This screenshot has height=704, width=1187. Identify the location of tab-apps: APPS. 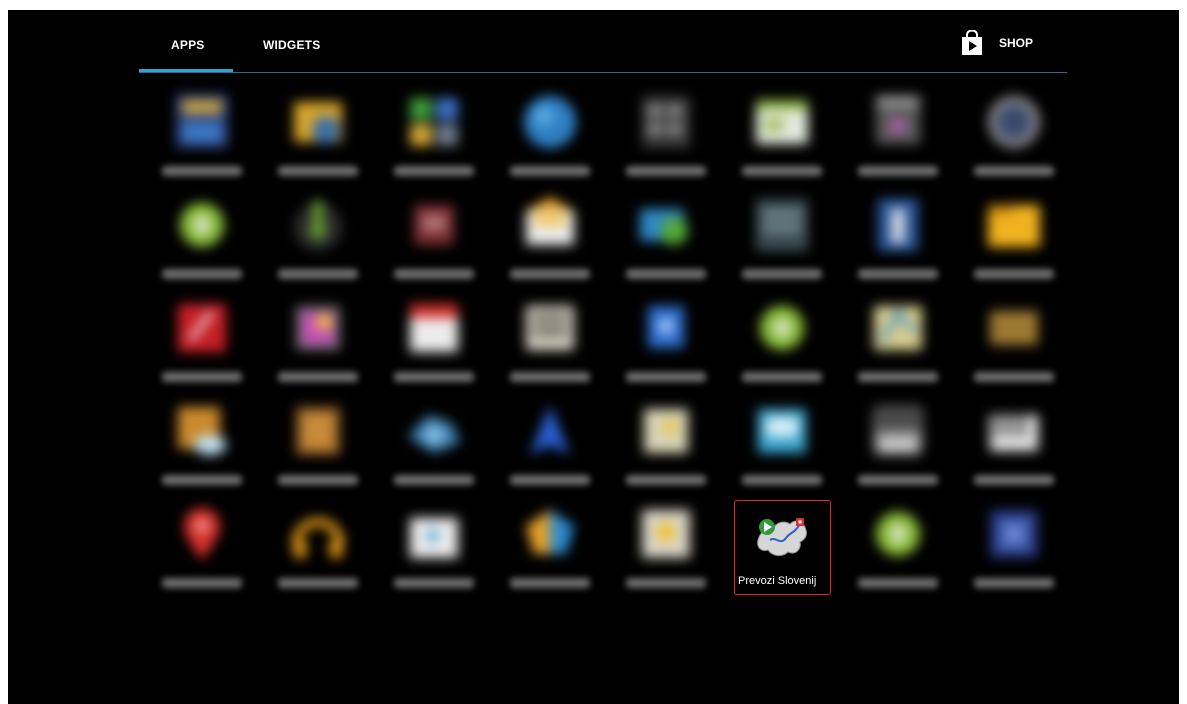
(187, 45).